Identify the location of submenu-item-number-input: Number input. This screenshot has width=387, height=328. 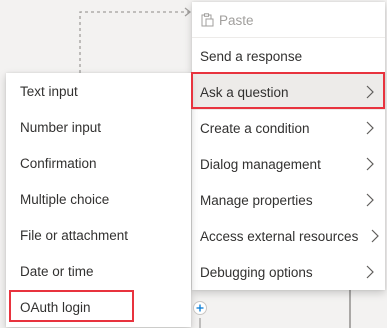
(98, 127).